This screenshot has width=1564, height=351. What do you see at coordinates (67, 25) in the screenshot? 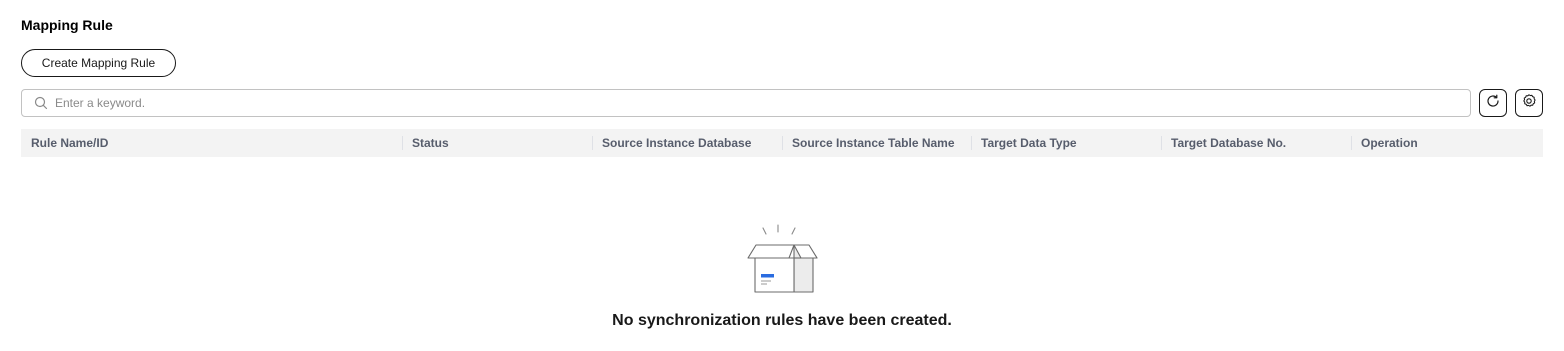
I see `section-title: Mapping Rule` at bounding box center [67, 25].